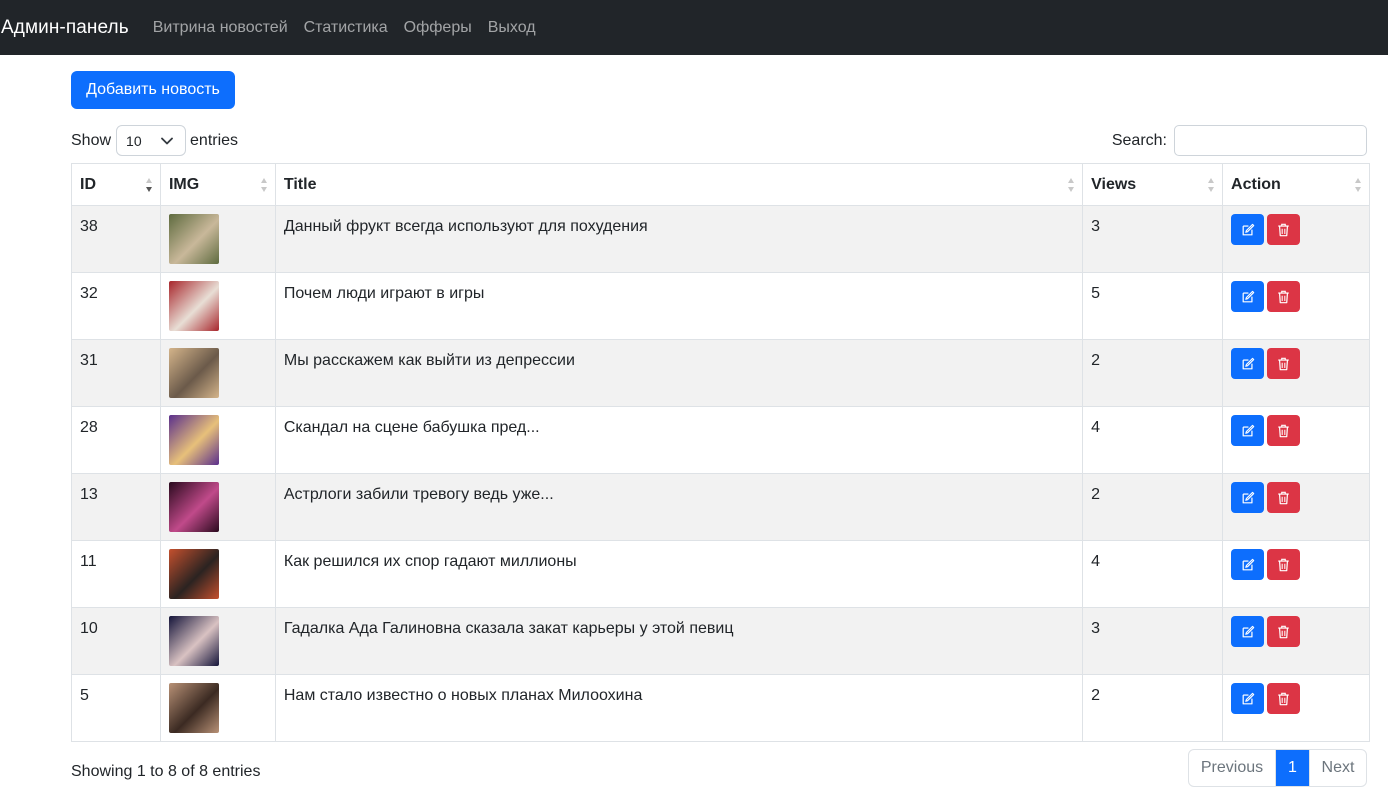 Image resolution: width=1388 pixels, height=792 pixels. I want to click on nav-link-news-showcase: Витрина новостей, so click(220, 28).